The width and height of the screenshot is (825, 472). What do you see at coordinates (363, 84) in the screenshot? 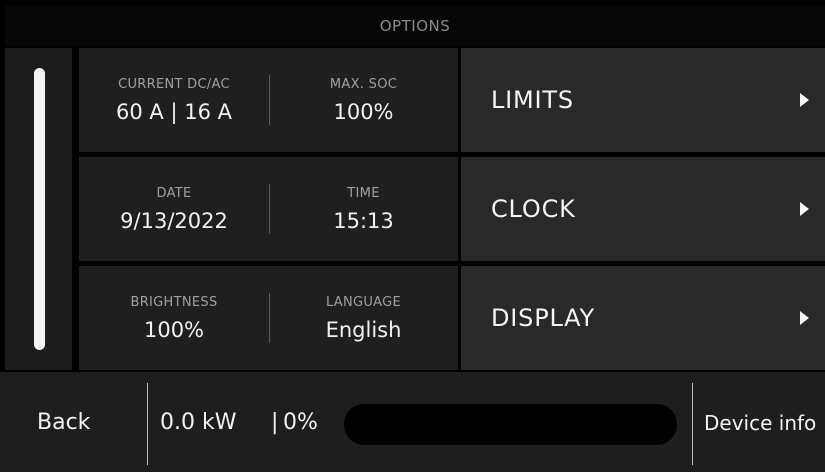
I see `max-soc-label: MAX. SOC` at bounding box center [363, 84].